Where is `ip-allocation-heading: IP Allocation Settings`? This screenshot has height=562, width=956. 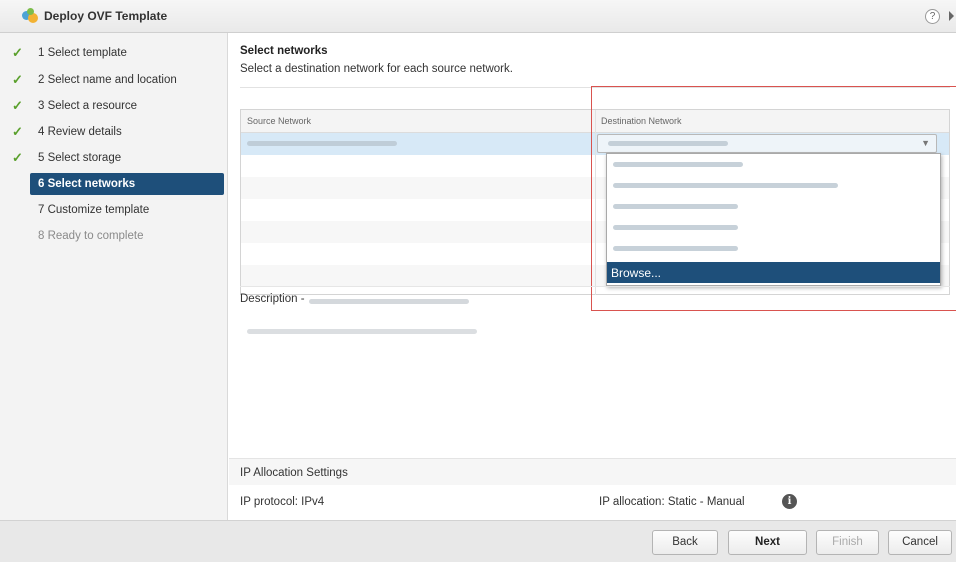
ip-allocation-heading: IP Allocation Settings is located at coordinates (294, 473).